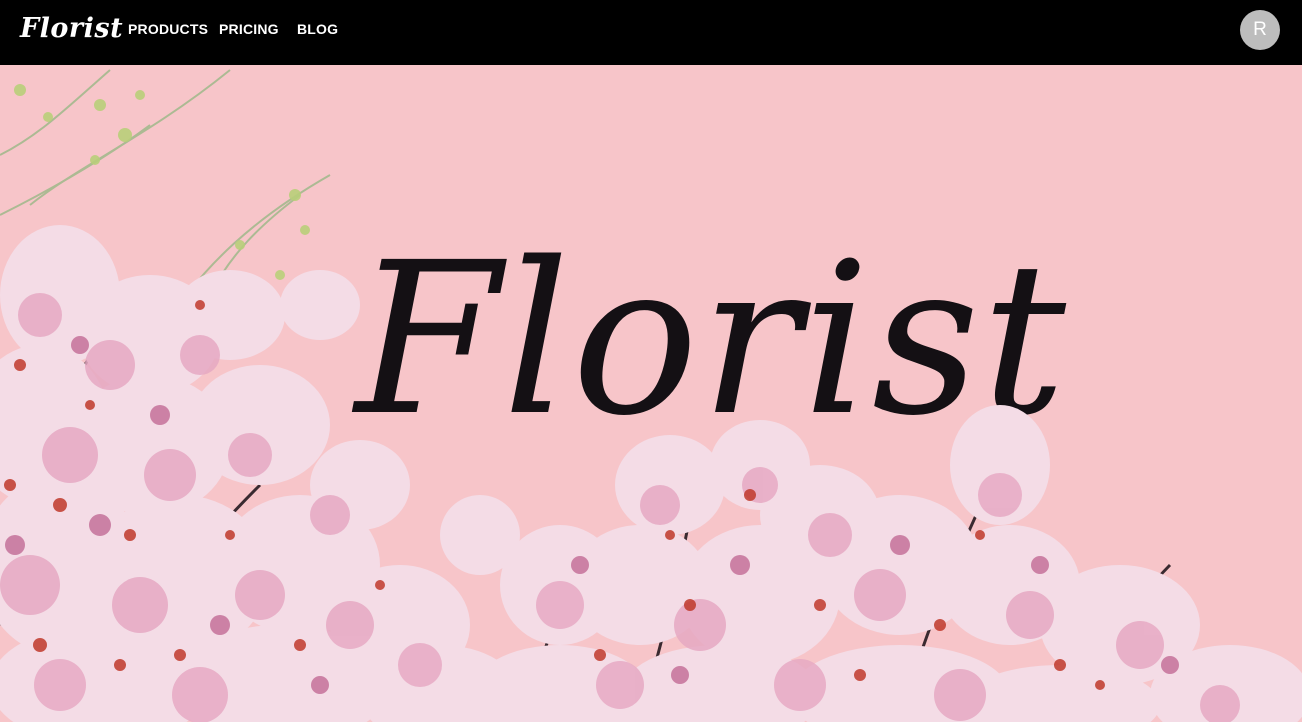 The height and width of the screenshot is (722, 1302). I want to click on nav-link-products: PRODUCTS, so click(168, 29).